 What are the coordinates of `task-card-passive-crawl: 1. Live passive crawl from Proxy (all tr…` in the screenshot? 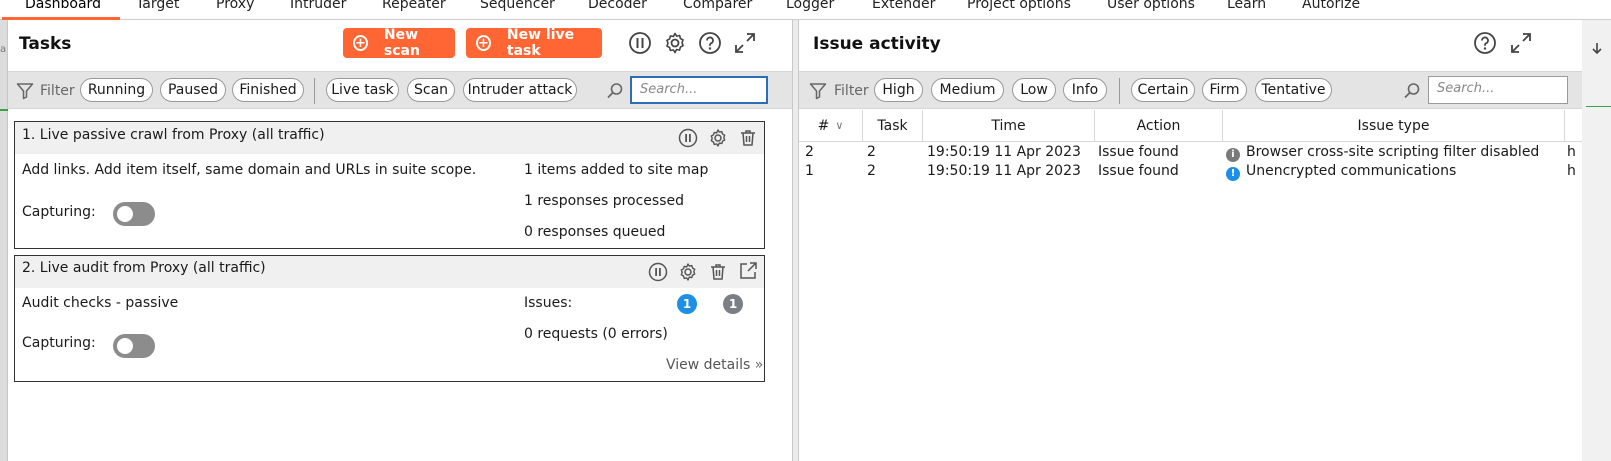 It's located at (389, 185).